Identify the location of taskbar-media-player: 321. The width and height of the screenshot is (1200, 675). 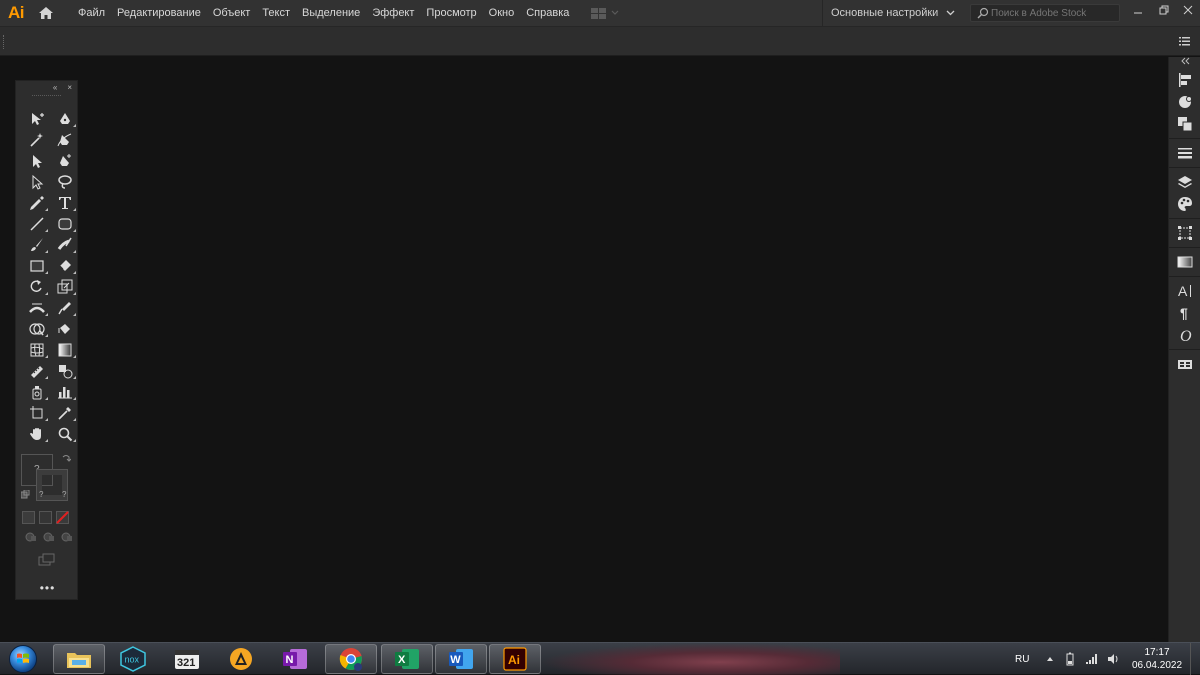
(187, 659).